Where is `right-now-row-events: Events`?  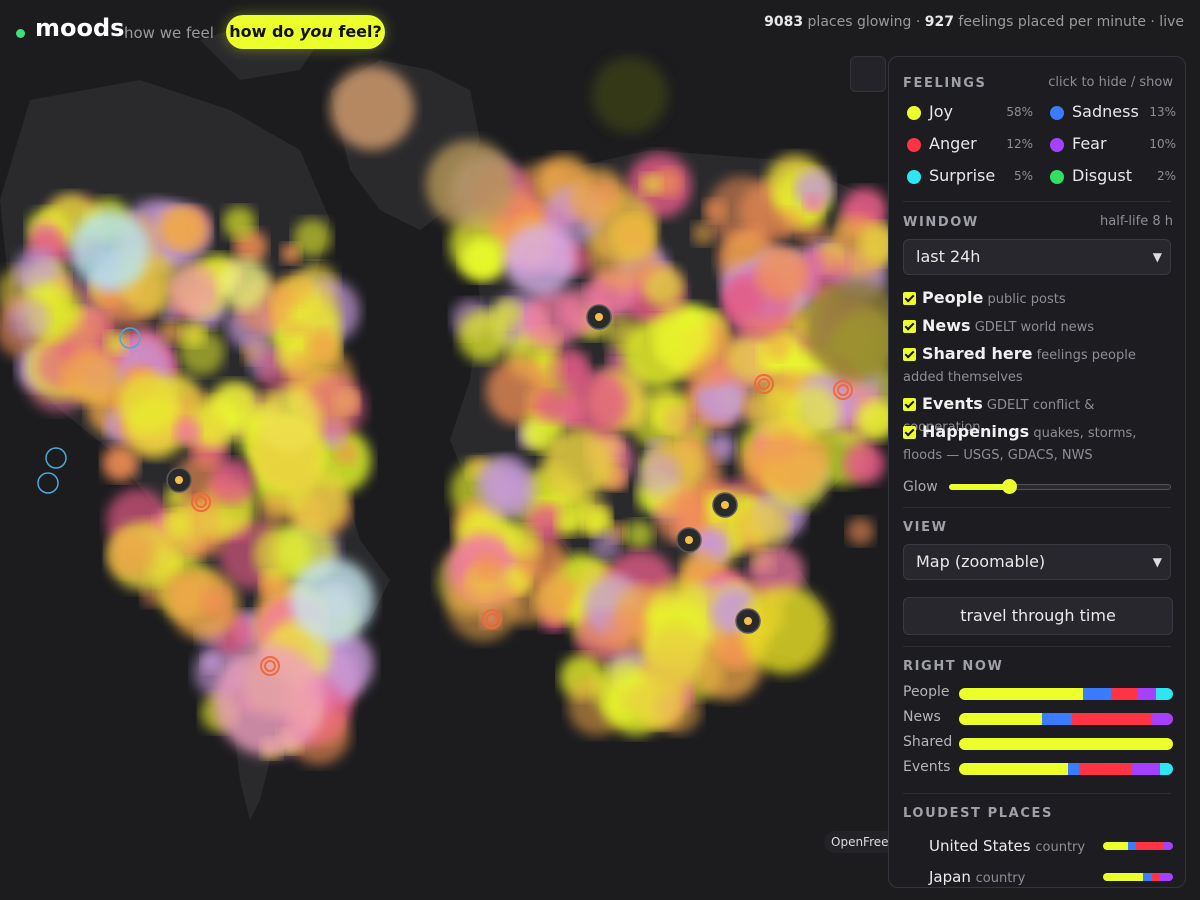 right-now-row-events: Events is located at coordinates (1038, 768).